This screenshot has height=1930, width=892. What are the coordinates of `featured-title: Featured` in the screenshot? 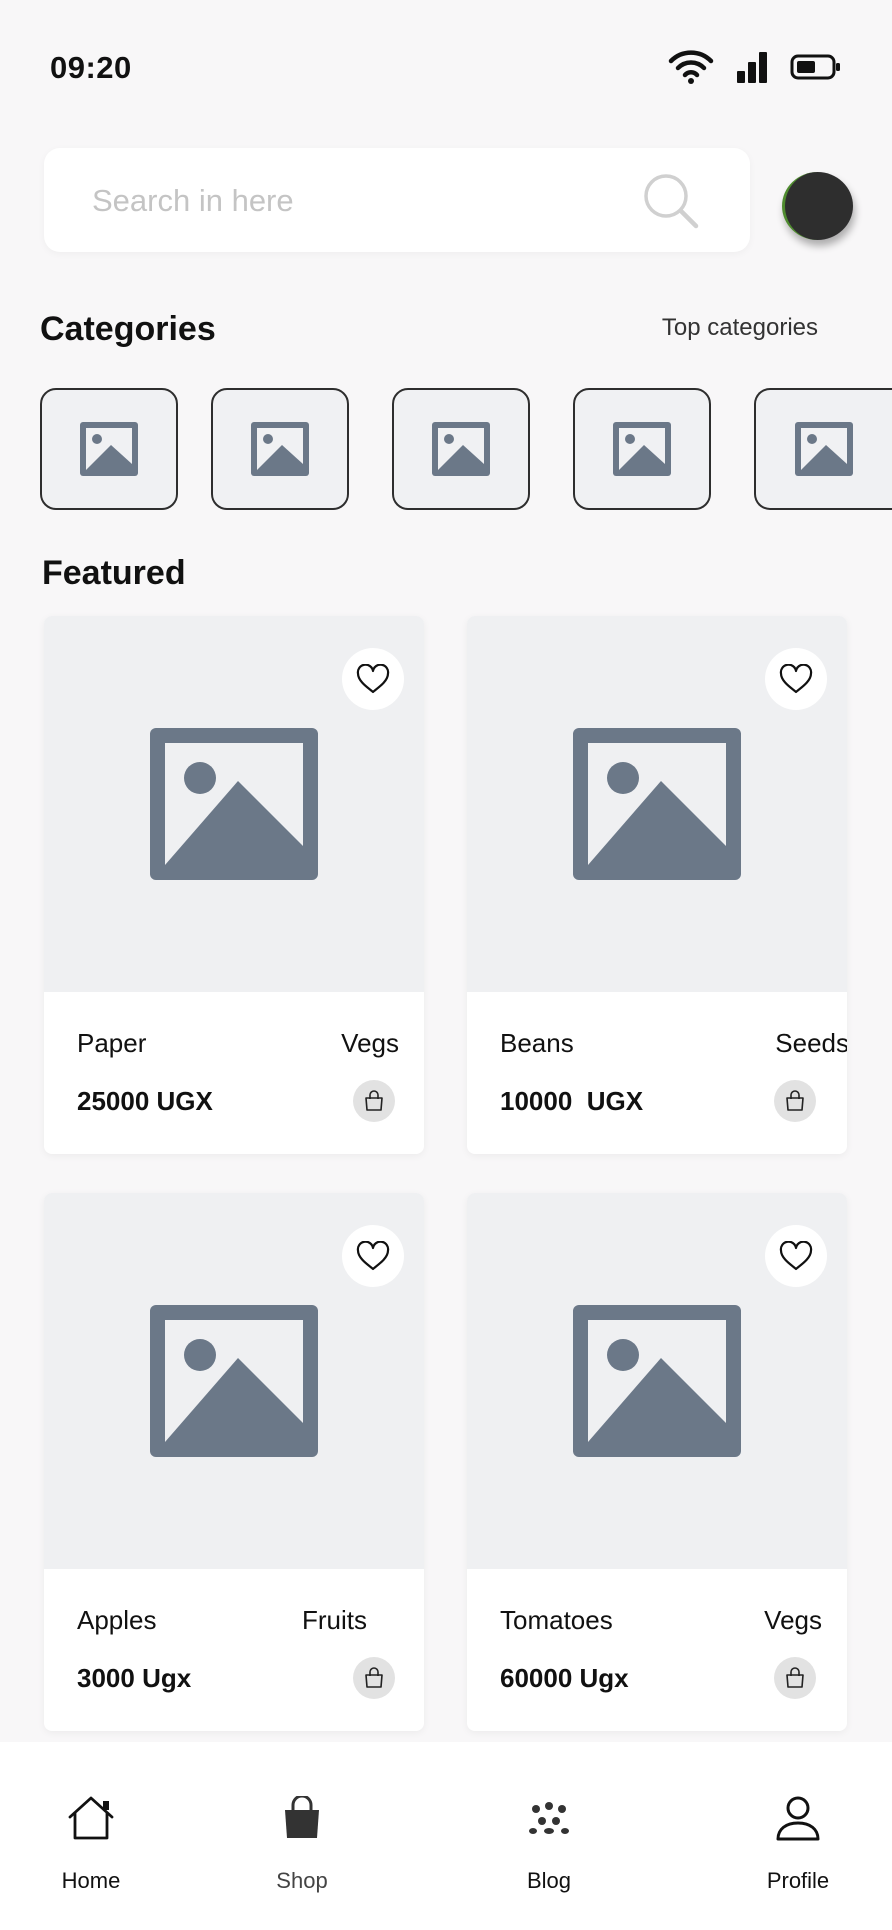 It's located at (114, 573).